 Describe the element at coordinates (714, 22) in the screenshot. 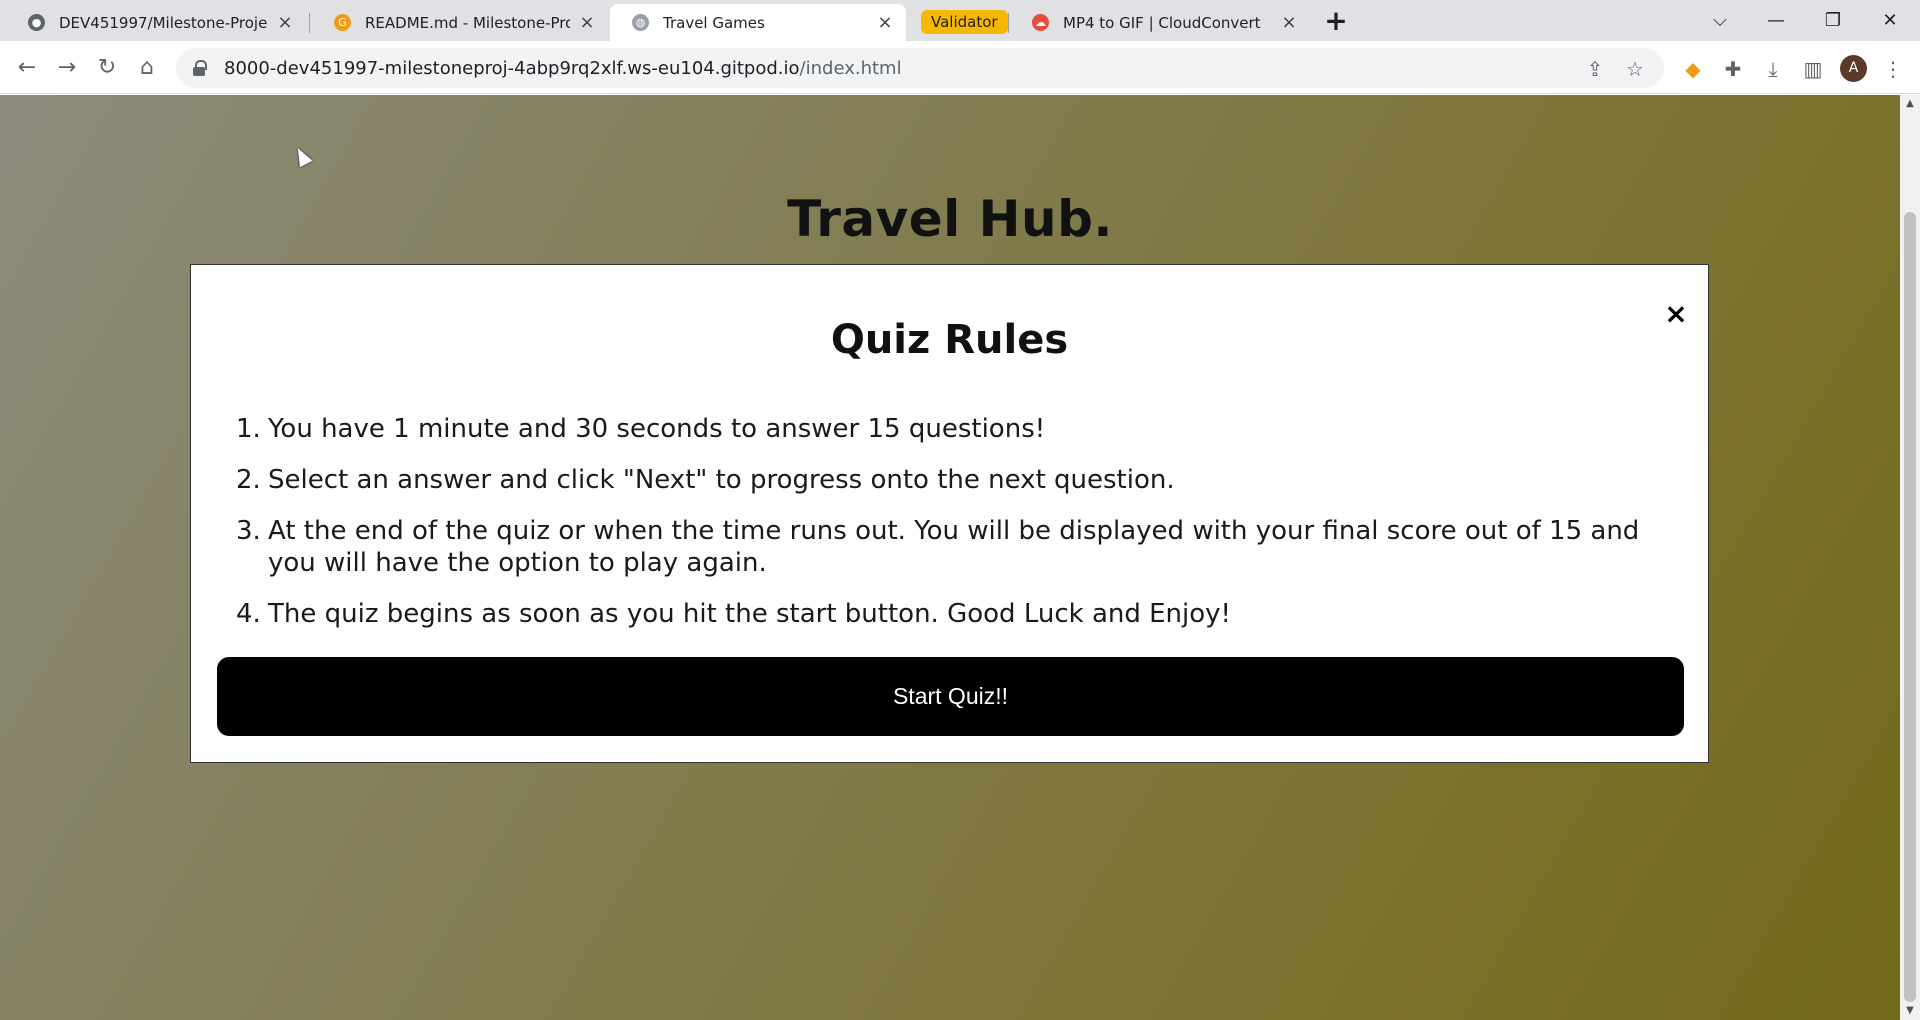

I see `tab-title: Travel Games` at that location.